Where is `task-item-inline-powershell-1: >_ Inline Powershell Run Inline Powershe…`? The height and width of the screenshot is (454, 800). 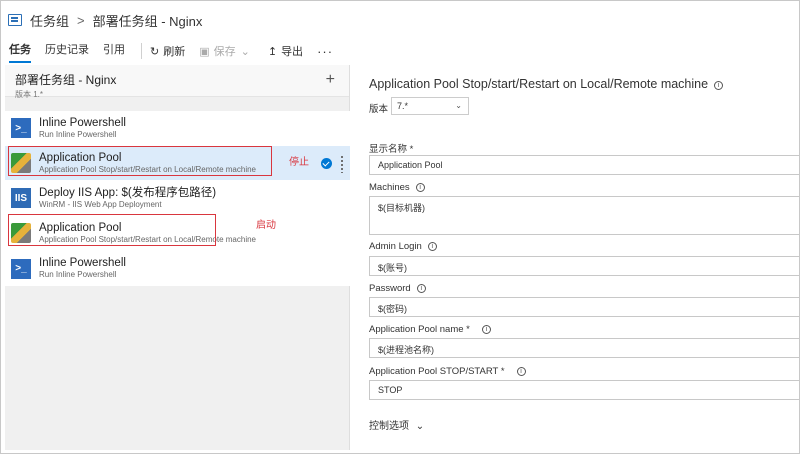
task-item-inline-powershell-1: >_ Inline Powershell Run Inline Powershe… is located at coordinates (177, 128).